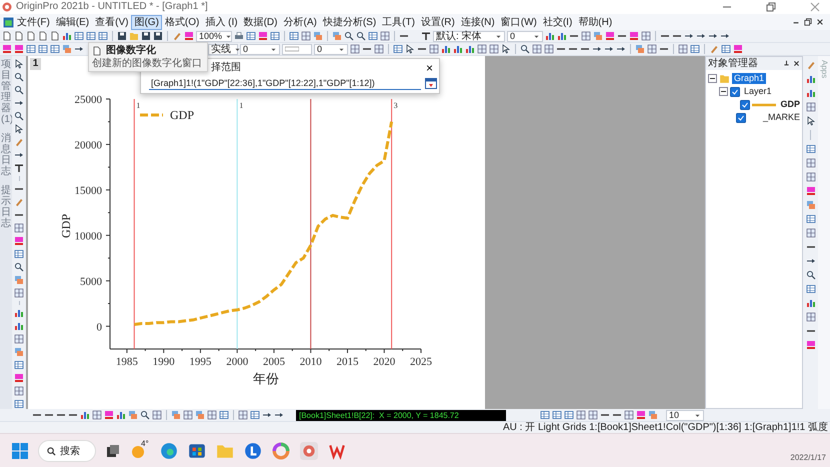 The image size is (830, 467). I want to click on tree-item: _MARKE, so click(781, 117).